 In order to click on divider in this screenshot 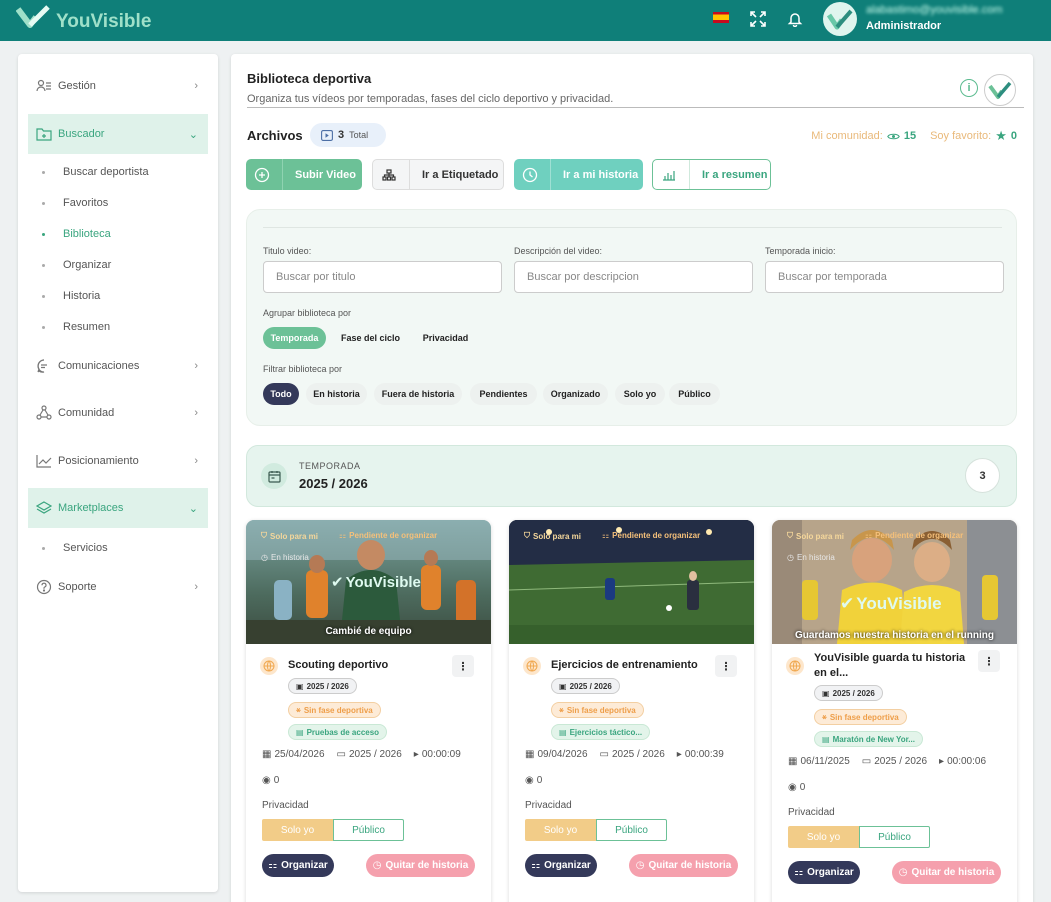, I will do `click(635, 107)`.